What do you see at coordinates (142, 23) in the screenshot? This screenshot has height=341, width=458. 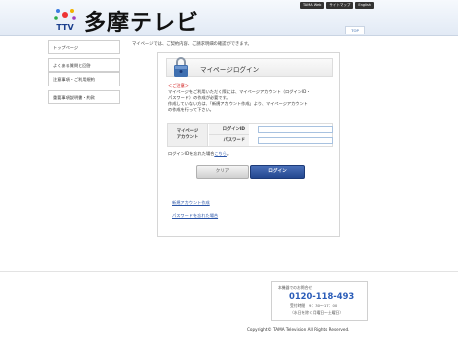 I see `logo-text: 多摩テレビ` at bounding box center [142, 23].